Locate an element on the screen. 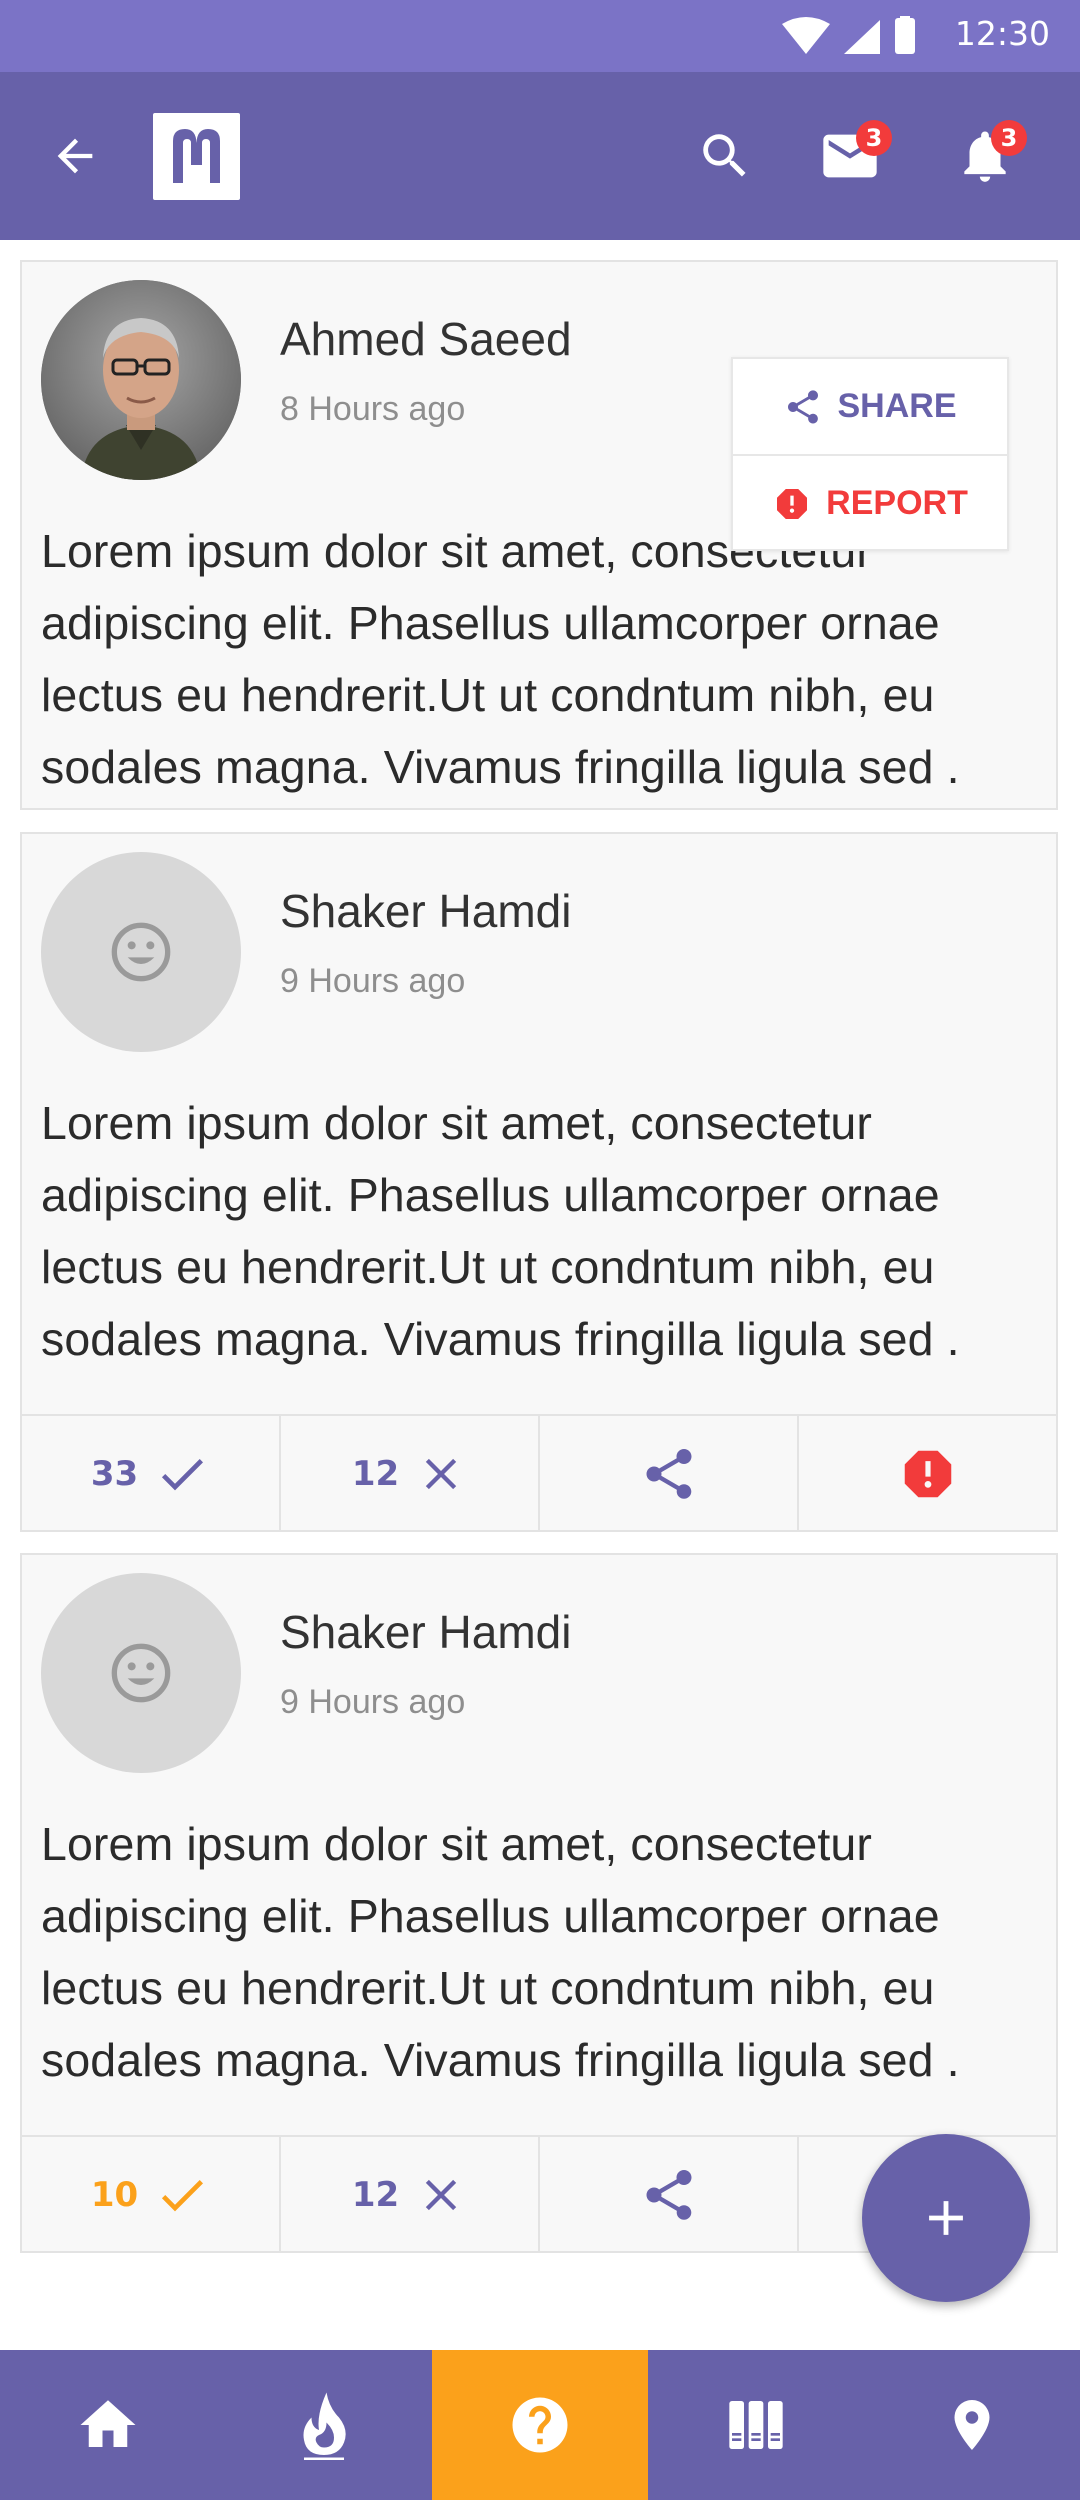 The width and height of the screenshot is (1080, 2500). report-button is located at coordinates (927, 1474).